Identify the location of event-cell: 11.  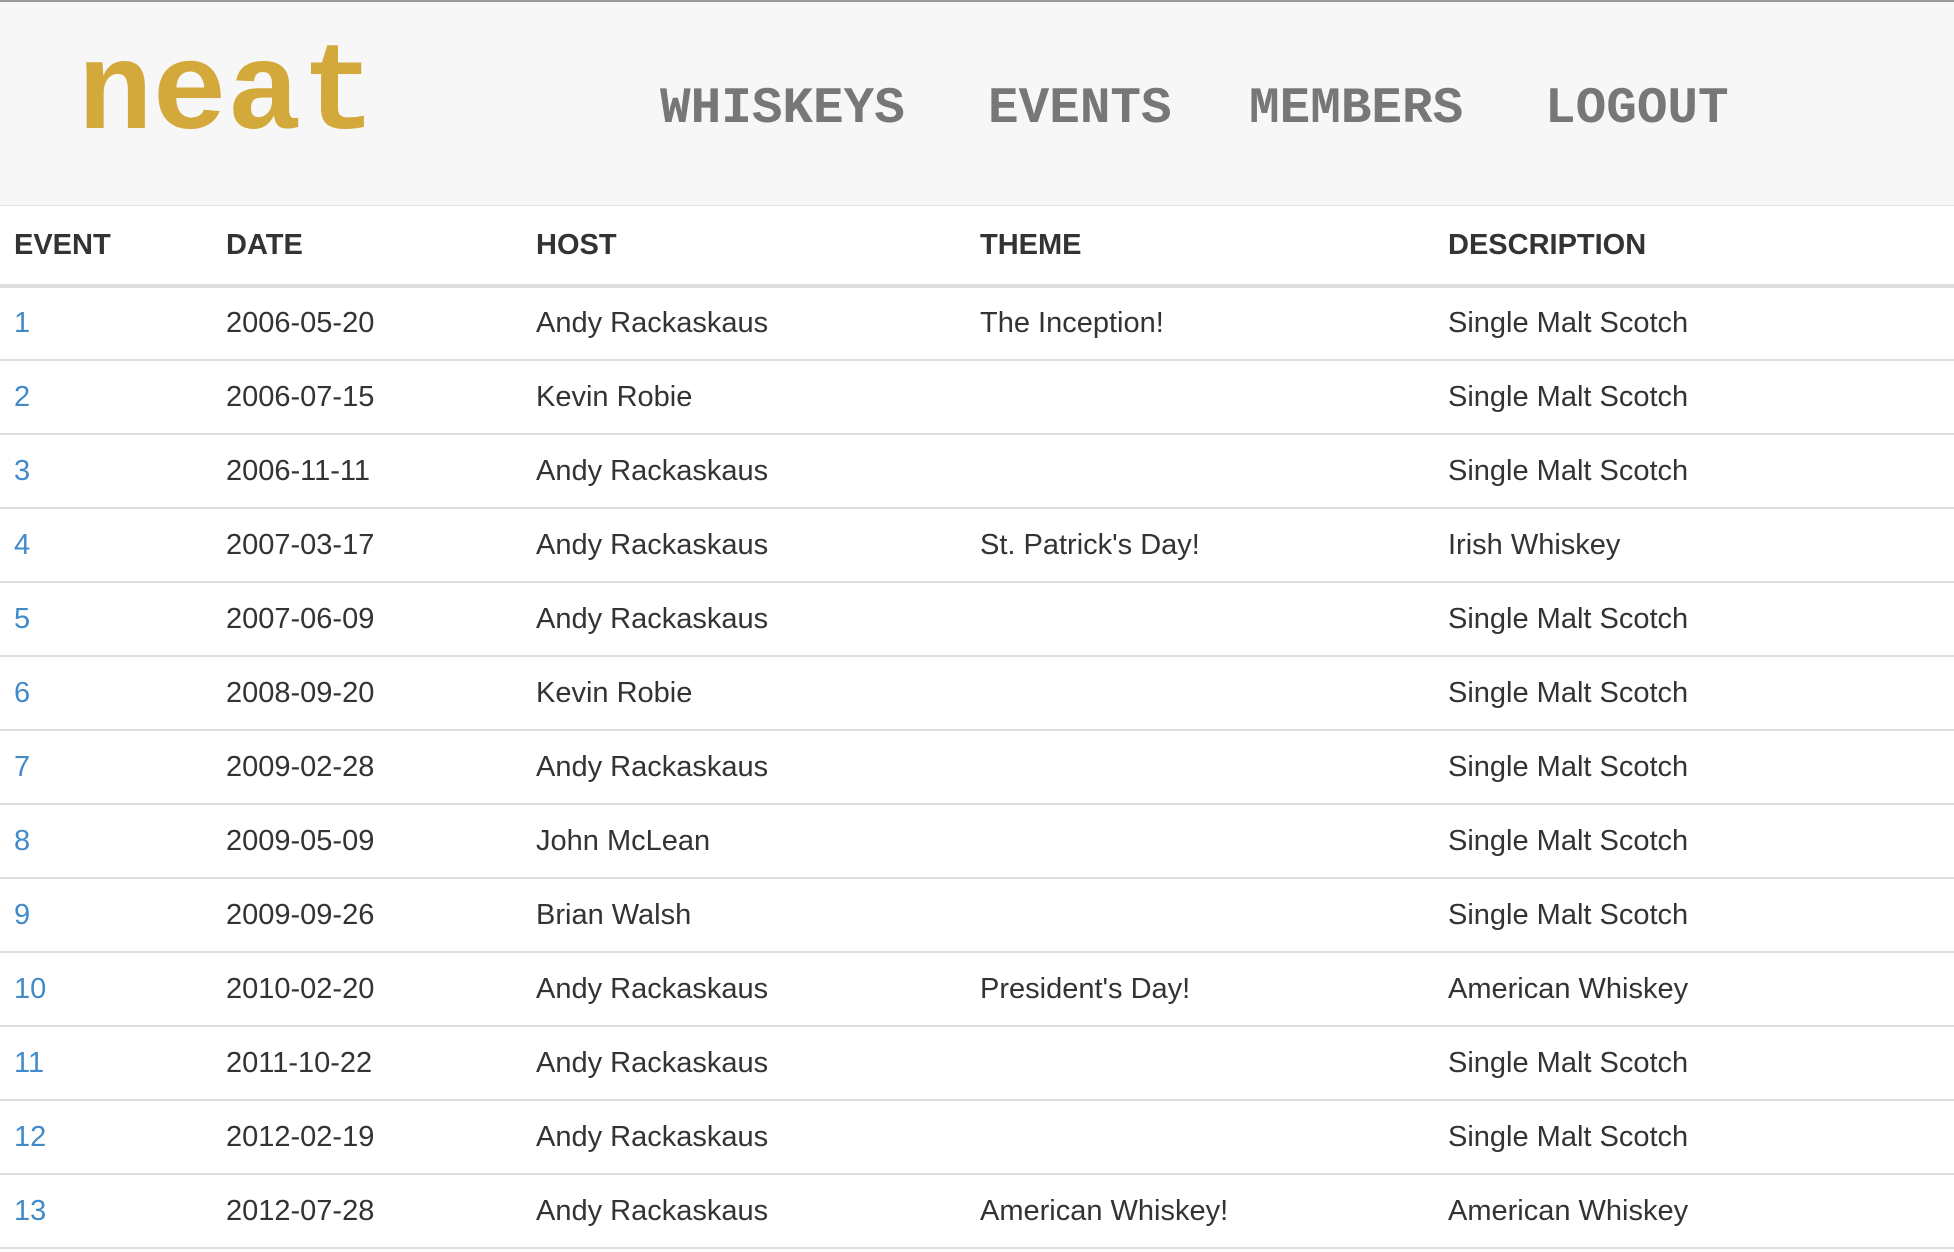
(106, 1063).